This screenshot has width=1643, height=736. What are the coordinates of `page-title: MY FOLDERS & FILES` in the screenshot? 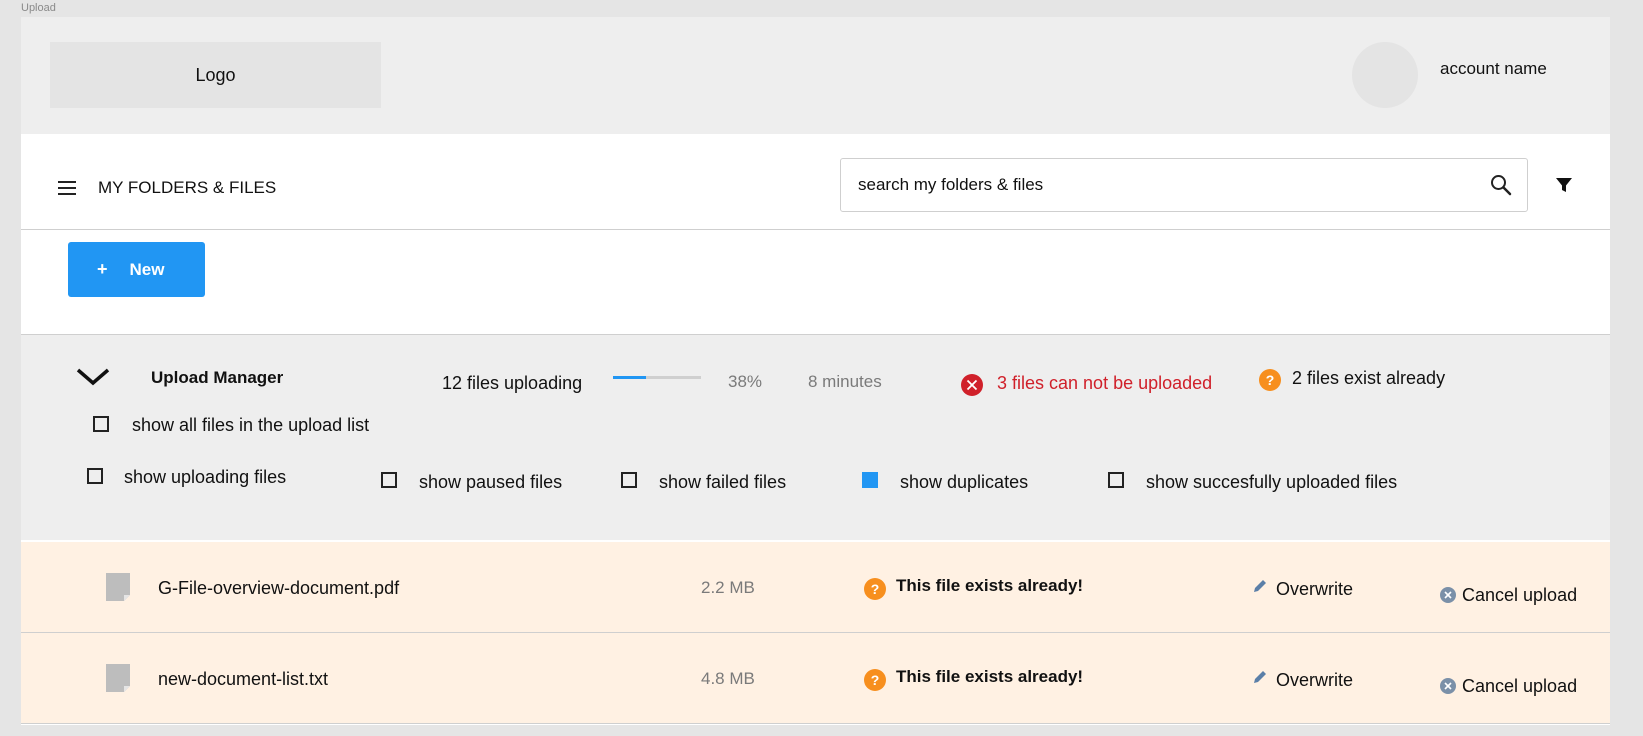 It's located at (187, 187).